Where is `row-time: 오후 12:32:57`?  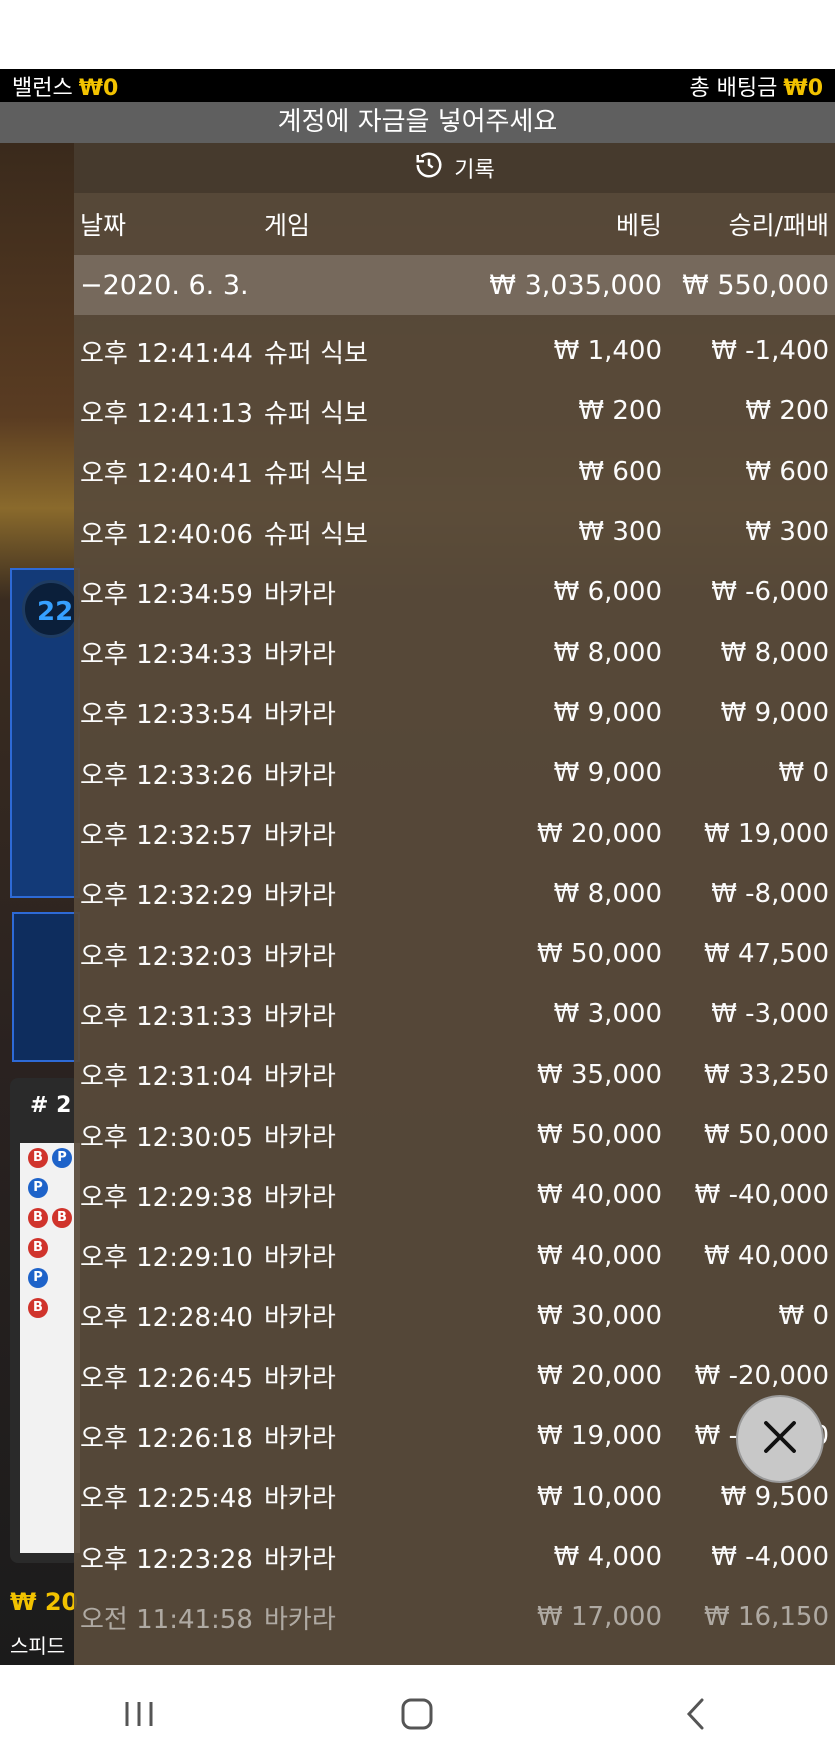
row-time: 오후 12:32:57 is located at coordinates (166, 836).